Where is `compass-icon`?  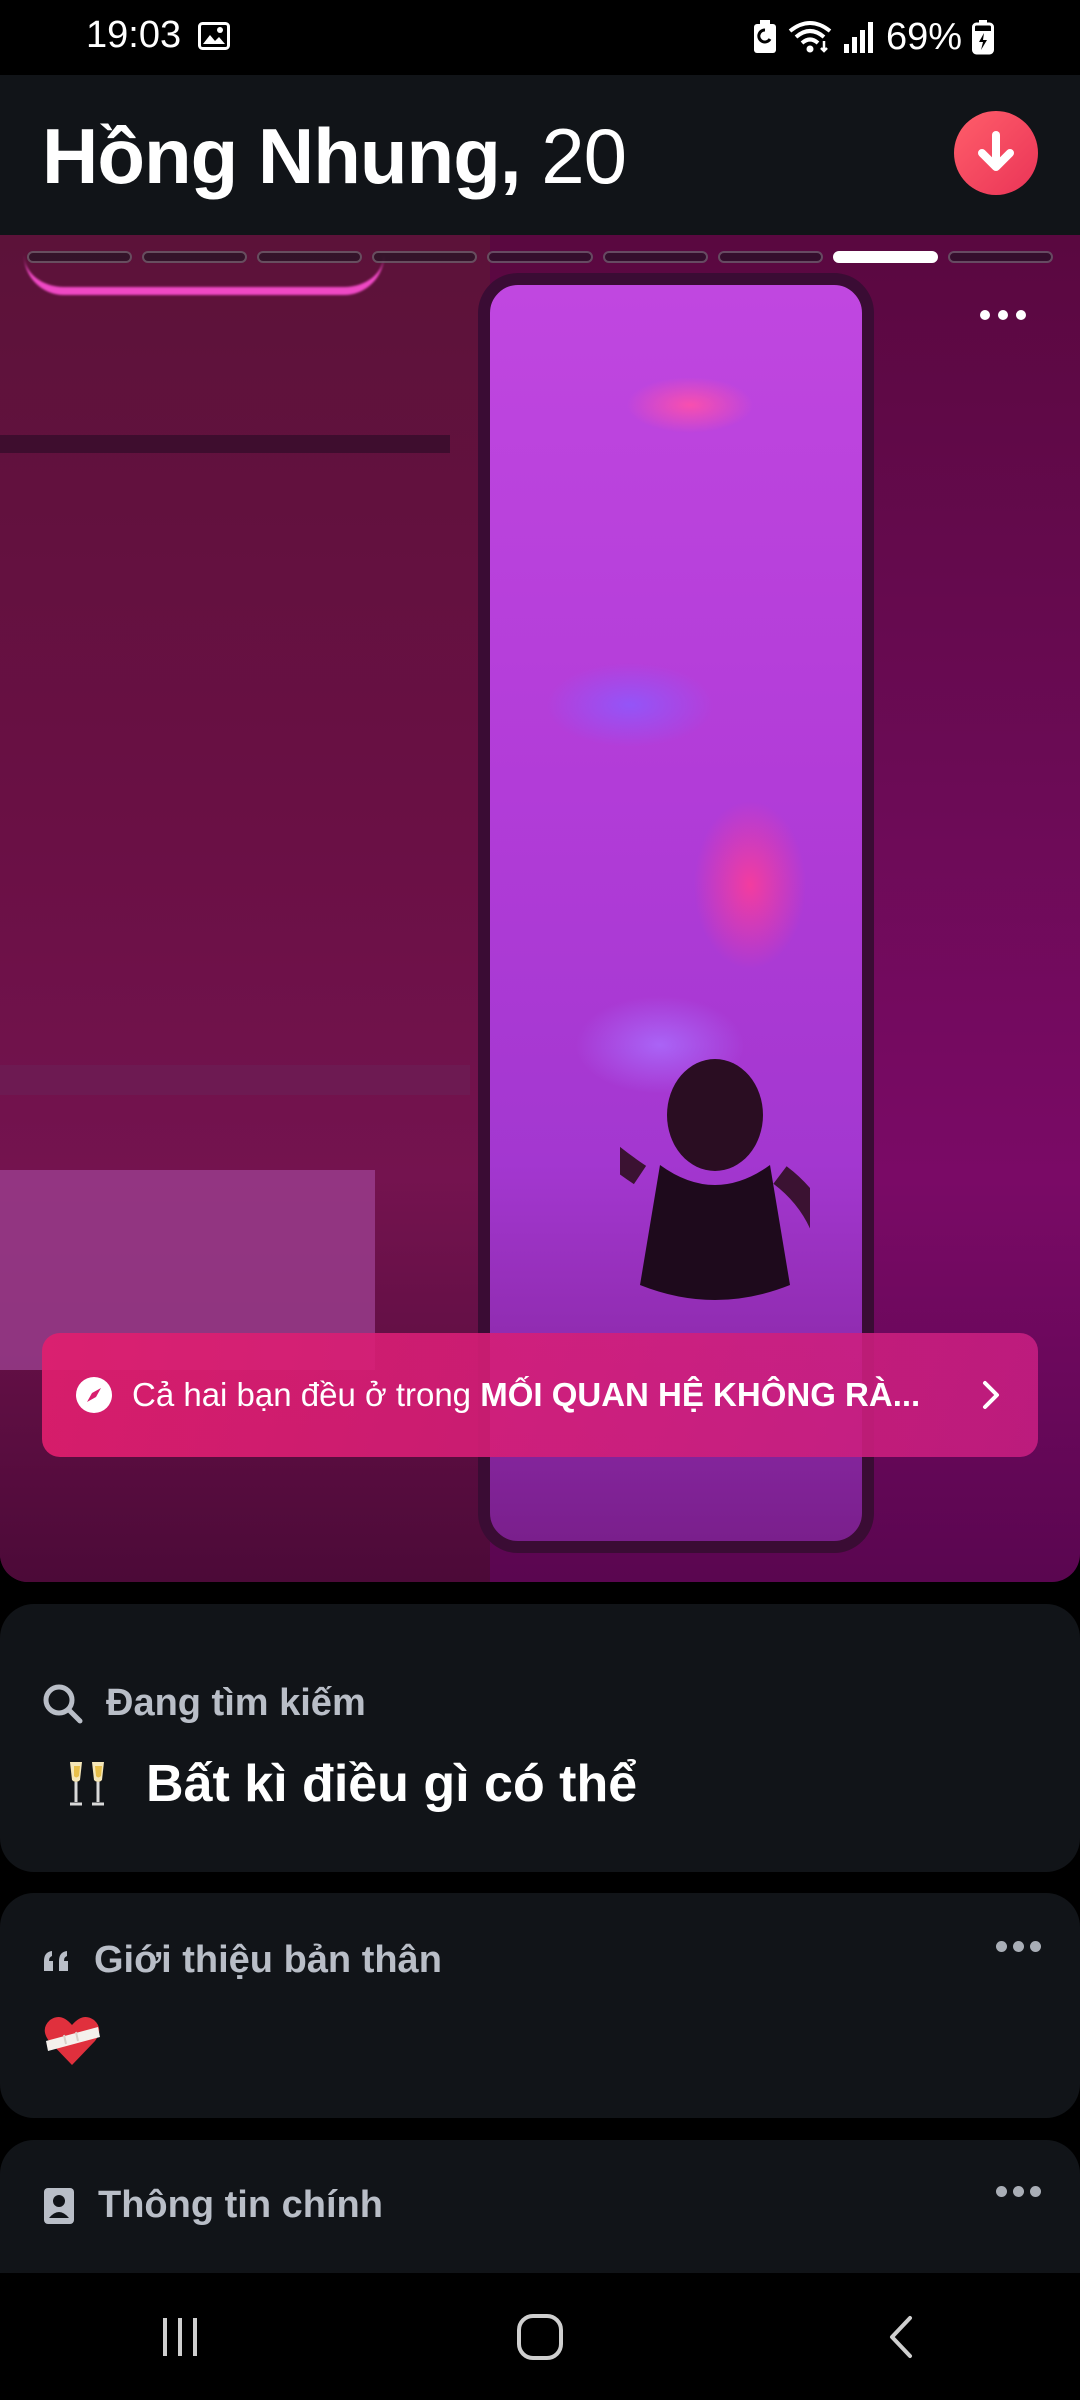 compass-icon is located at coordinates (94, 1395).